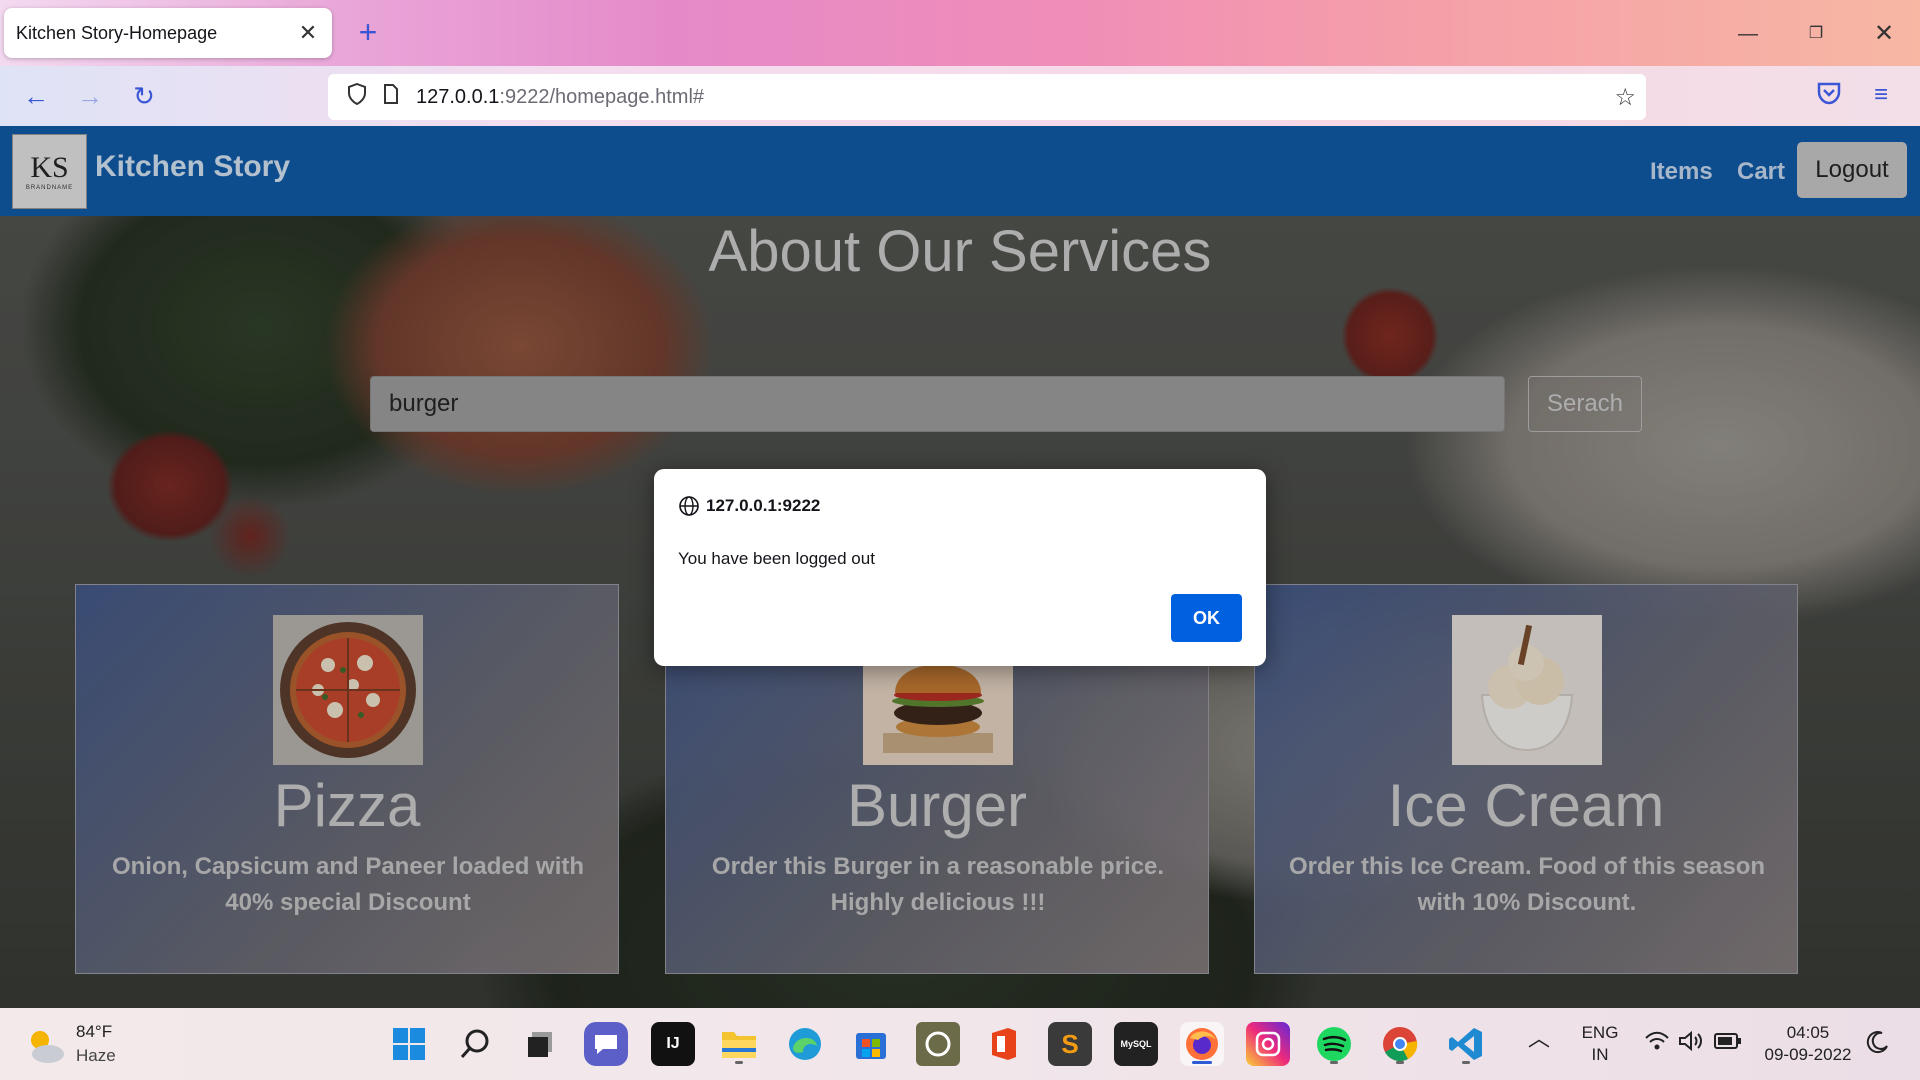  Describe the element at coordinates (1884, 34) in the screenshot. I see `close-window-icon: ✕` at that location.